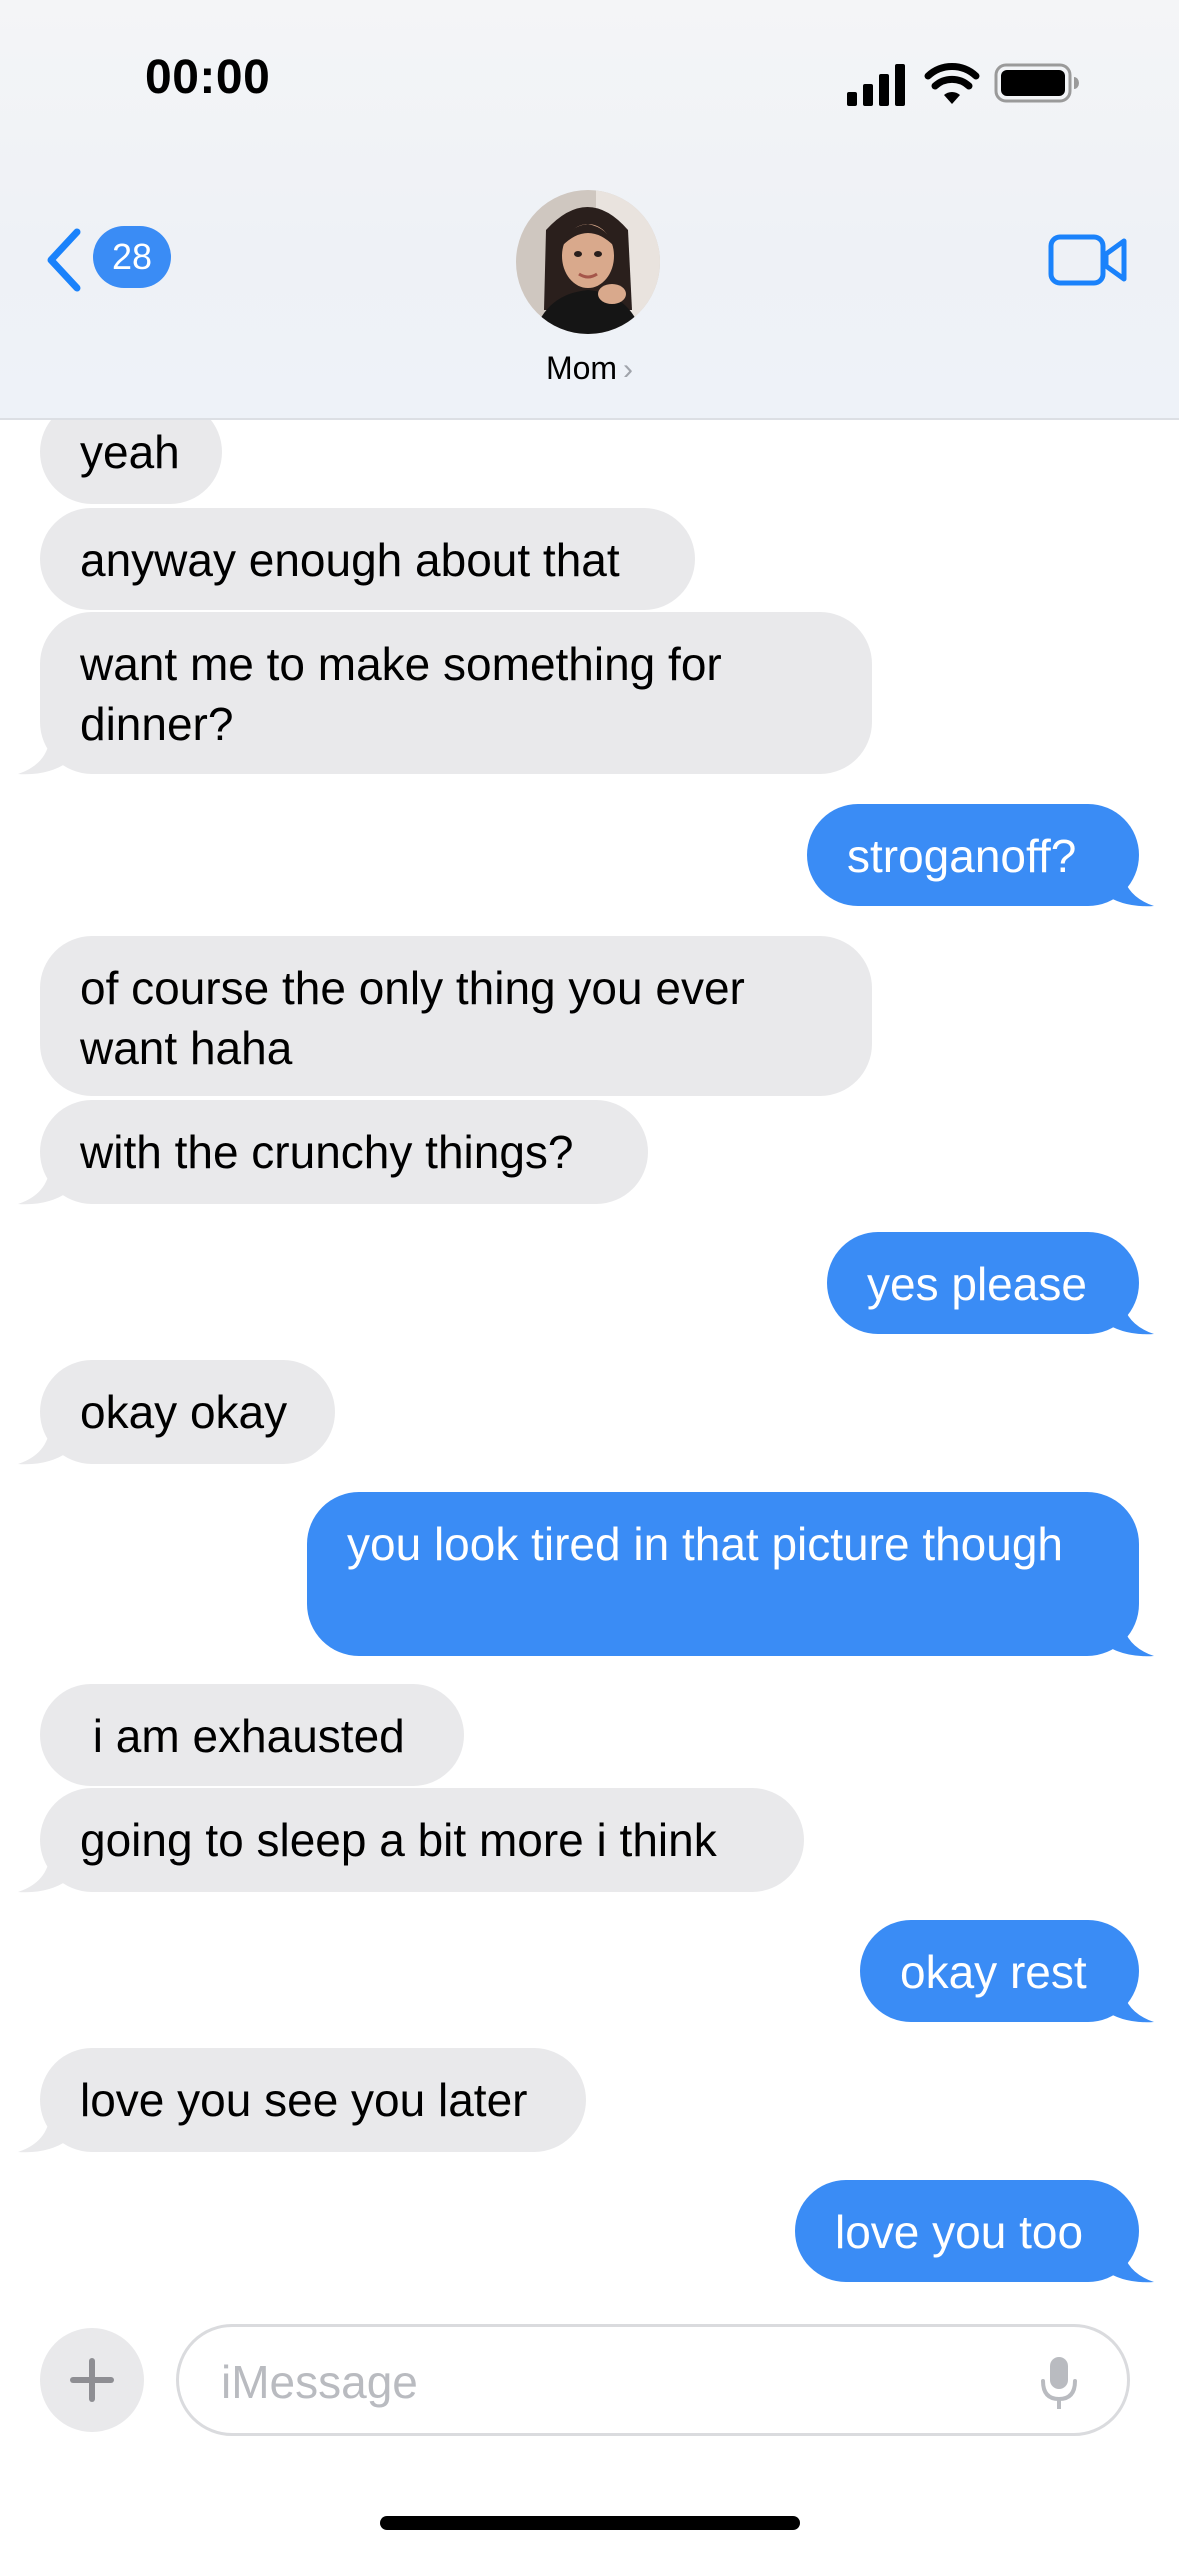 The width and height of the screenshot is (1179, 2556). What do you see at coordinates (252, 1735) in the screenshot?
I see `message-bubble-received: i am exhausted` at bounding box center [252, 1735].